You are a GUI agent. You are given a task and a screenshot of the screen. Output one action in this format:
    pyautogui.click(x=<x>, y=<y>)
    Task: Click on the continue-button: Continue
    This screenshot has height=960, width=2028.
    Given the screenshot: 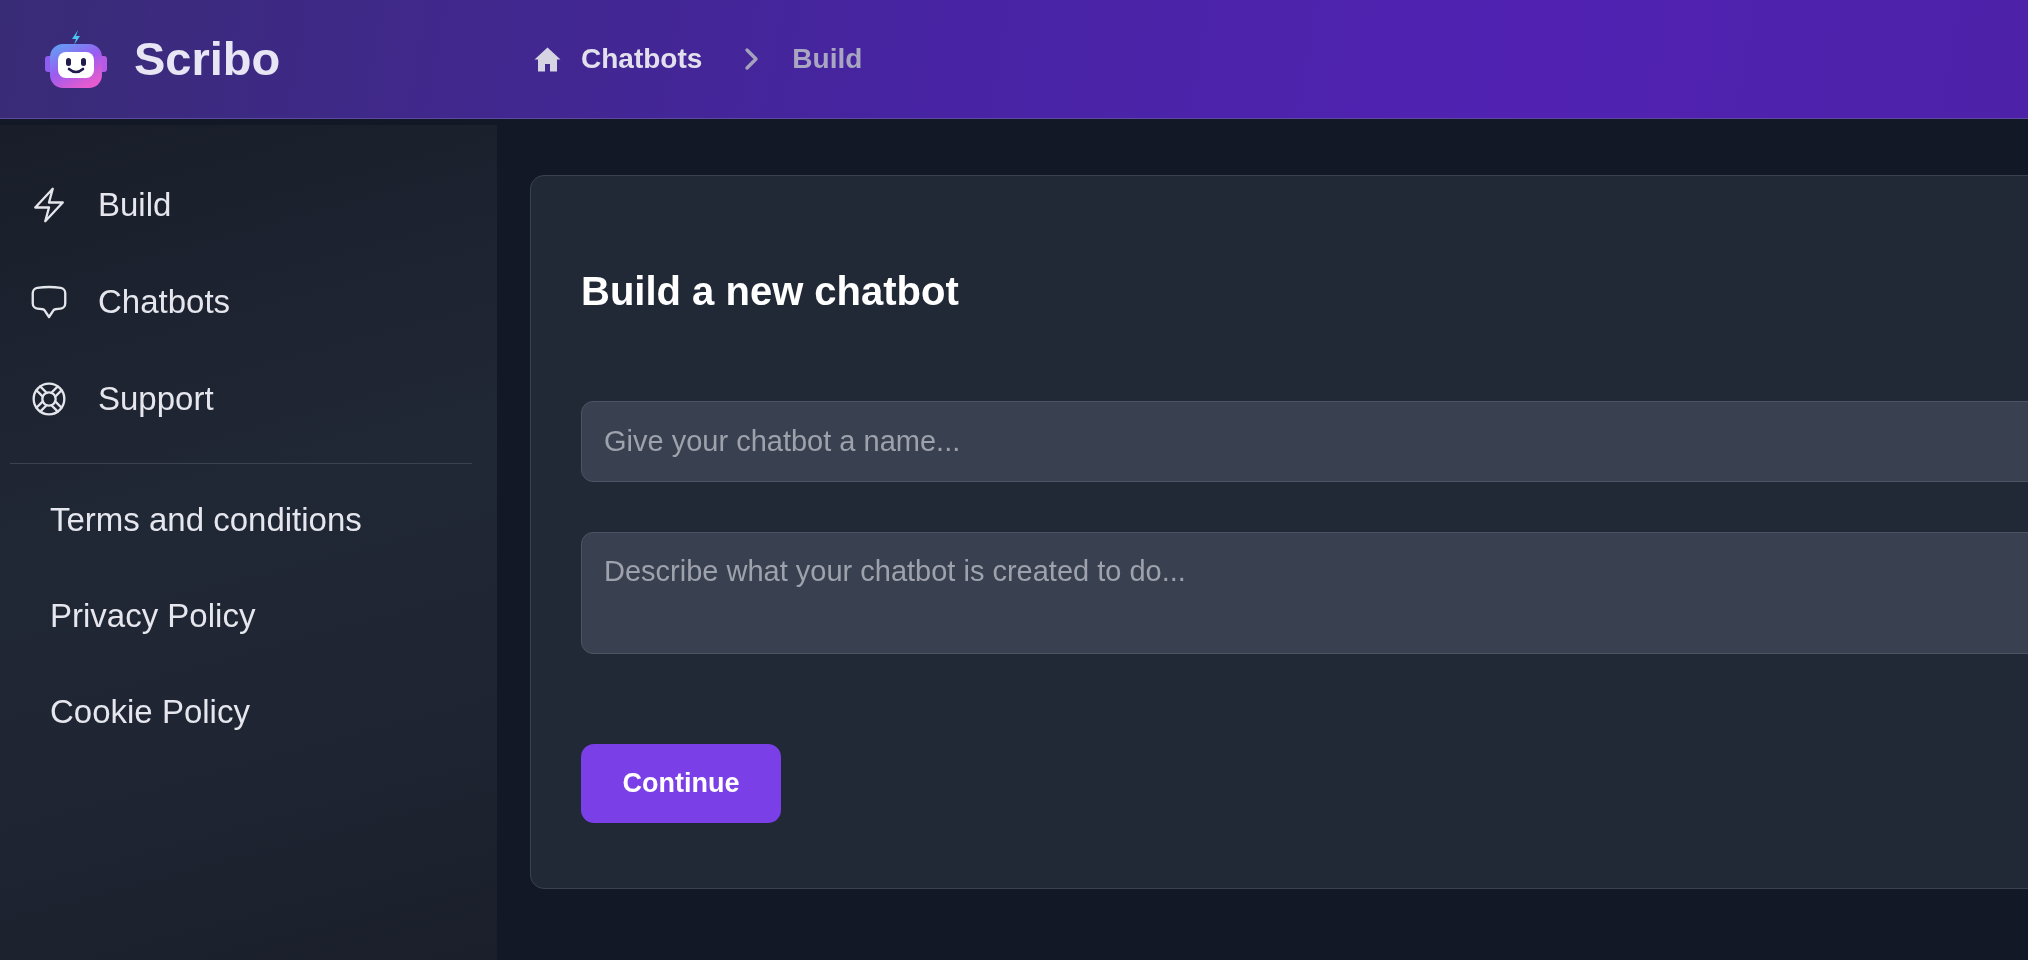 What is the action you would take?
    pyautogui.click(x=681, y=783)
    